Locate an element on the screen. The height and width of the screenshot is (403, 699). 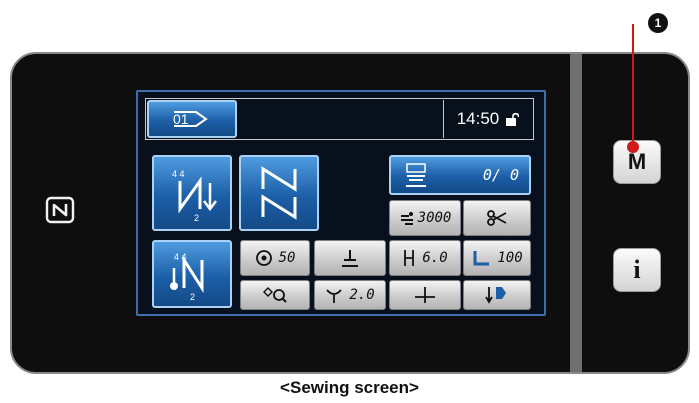
reverse-stitch-button is located at coordinates (425, 295).